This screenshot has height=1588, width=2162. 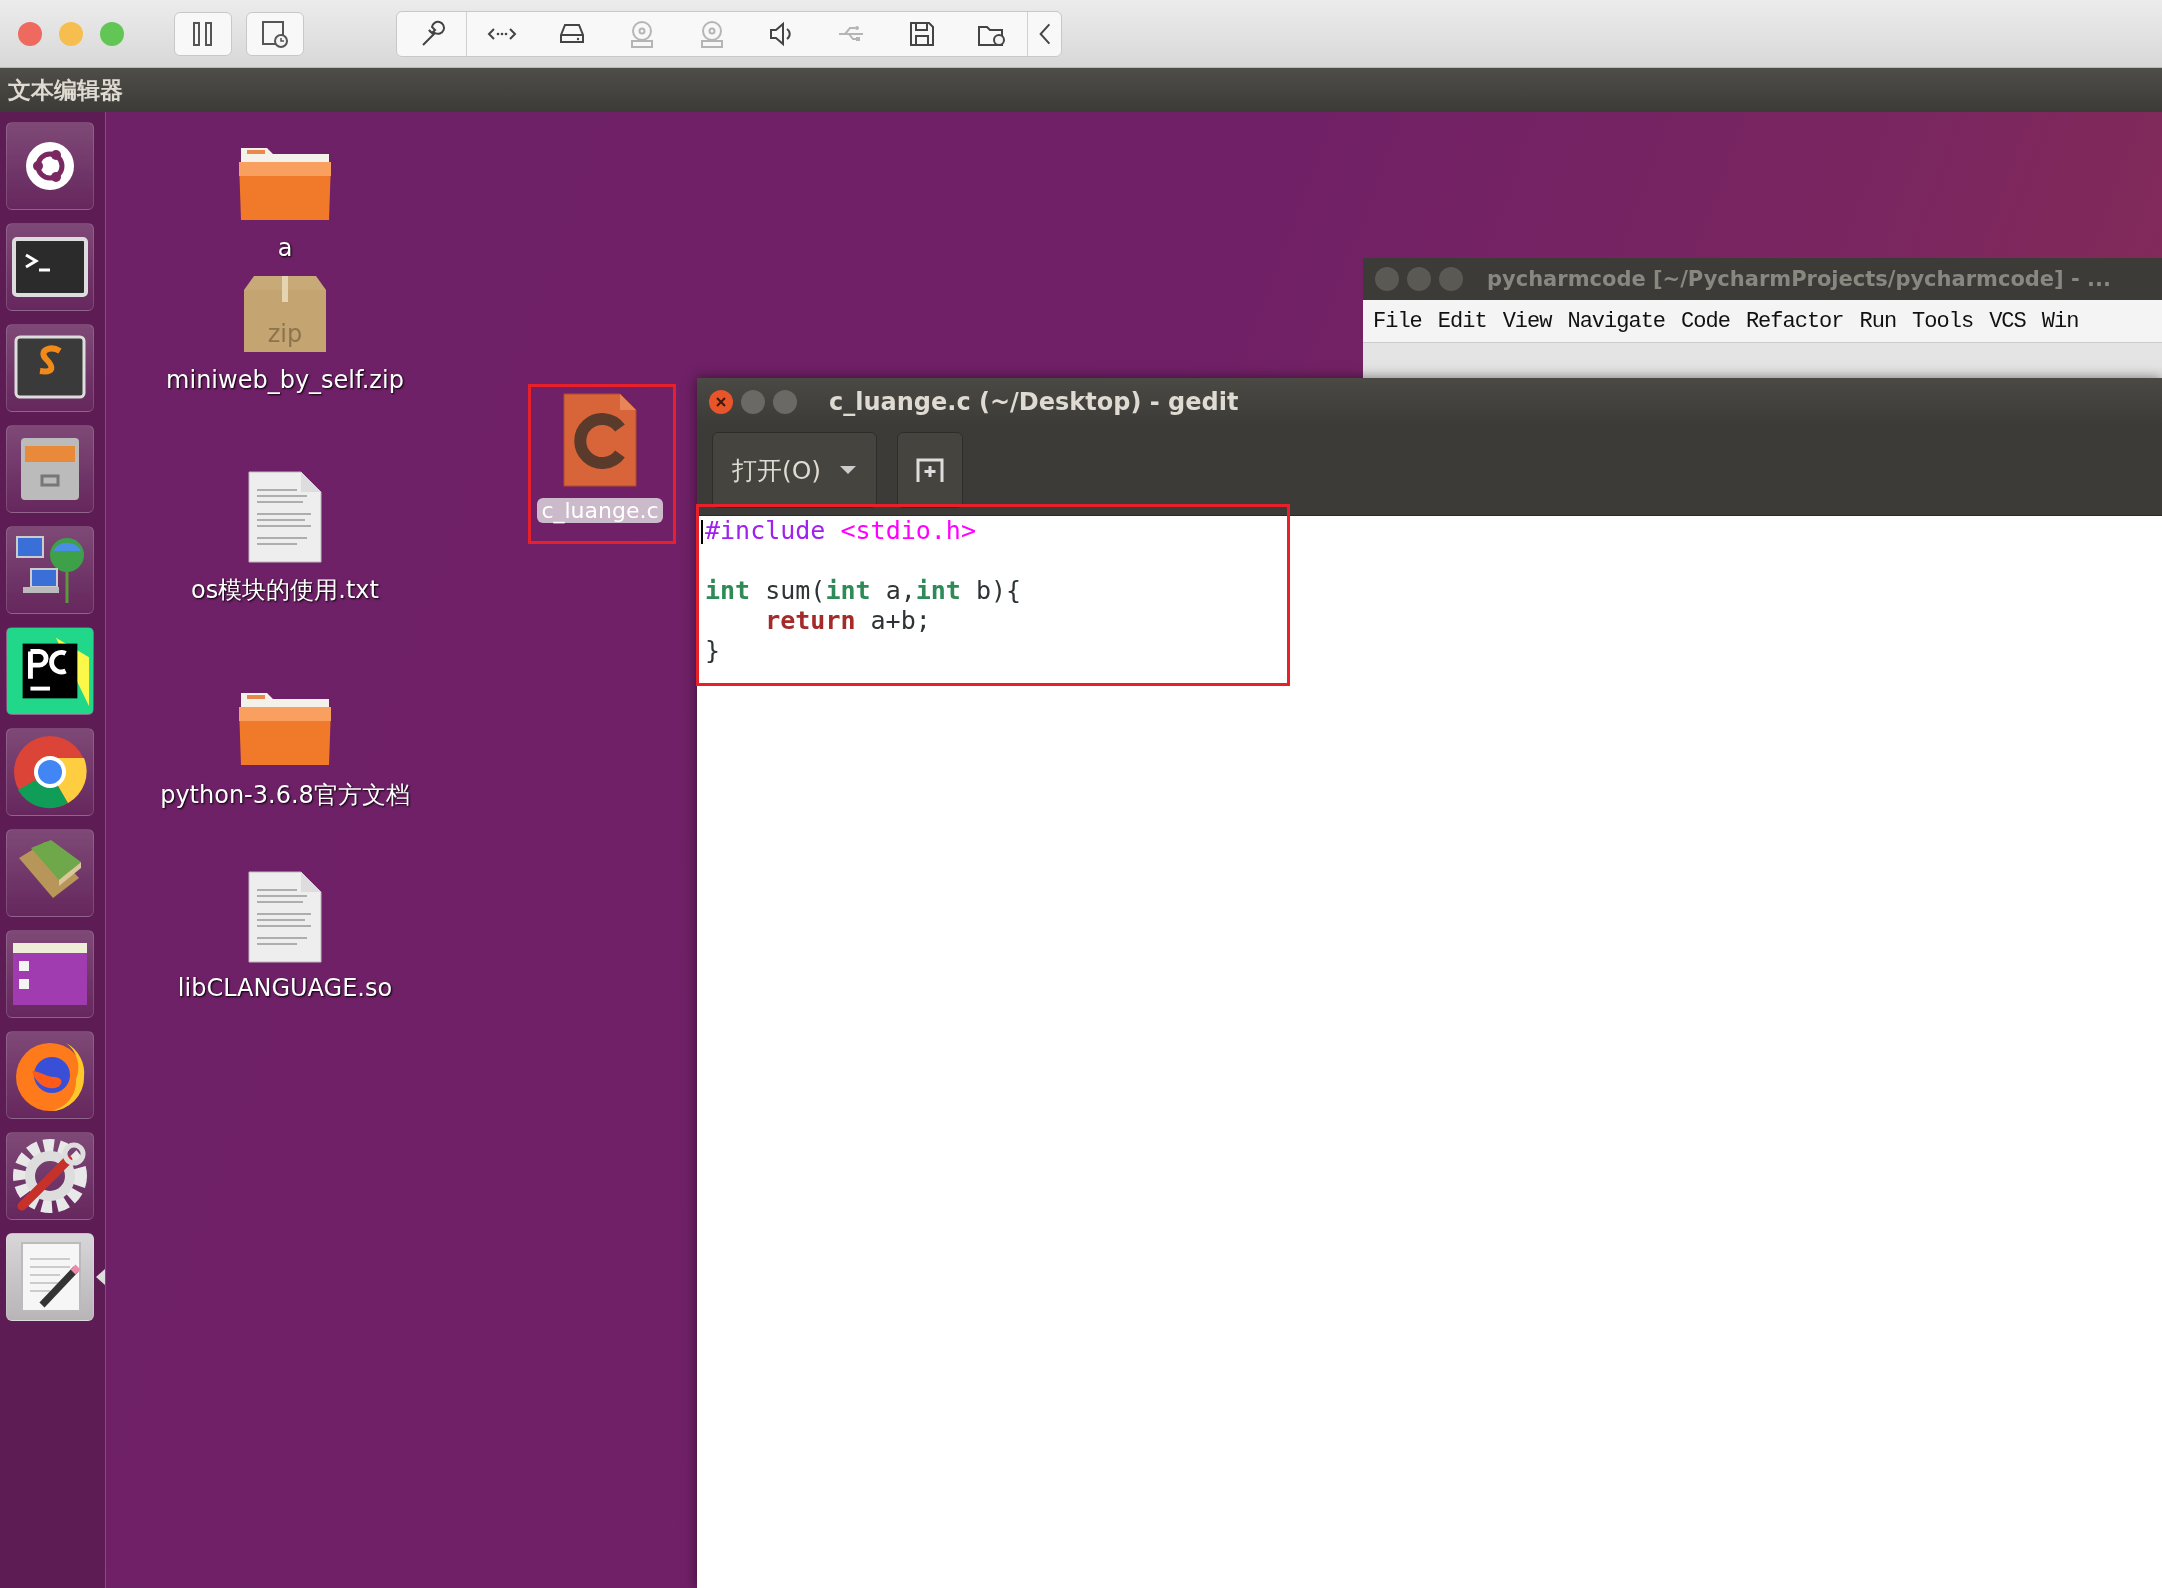 What do you see at coordinates (285, 248) in the screenshot?
I see `file-name: a` at bounding box center [285, 248].